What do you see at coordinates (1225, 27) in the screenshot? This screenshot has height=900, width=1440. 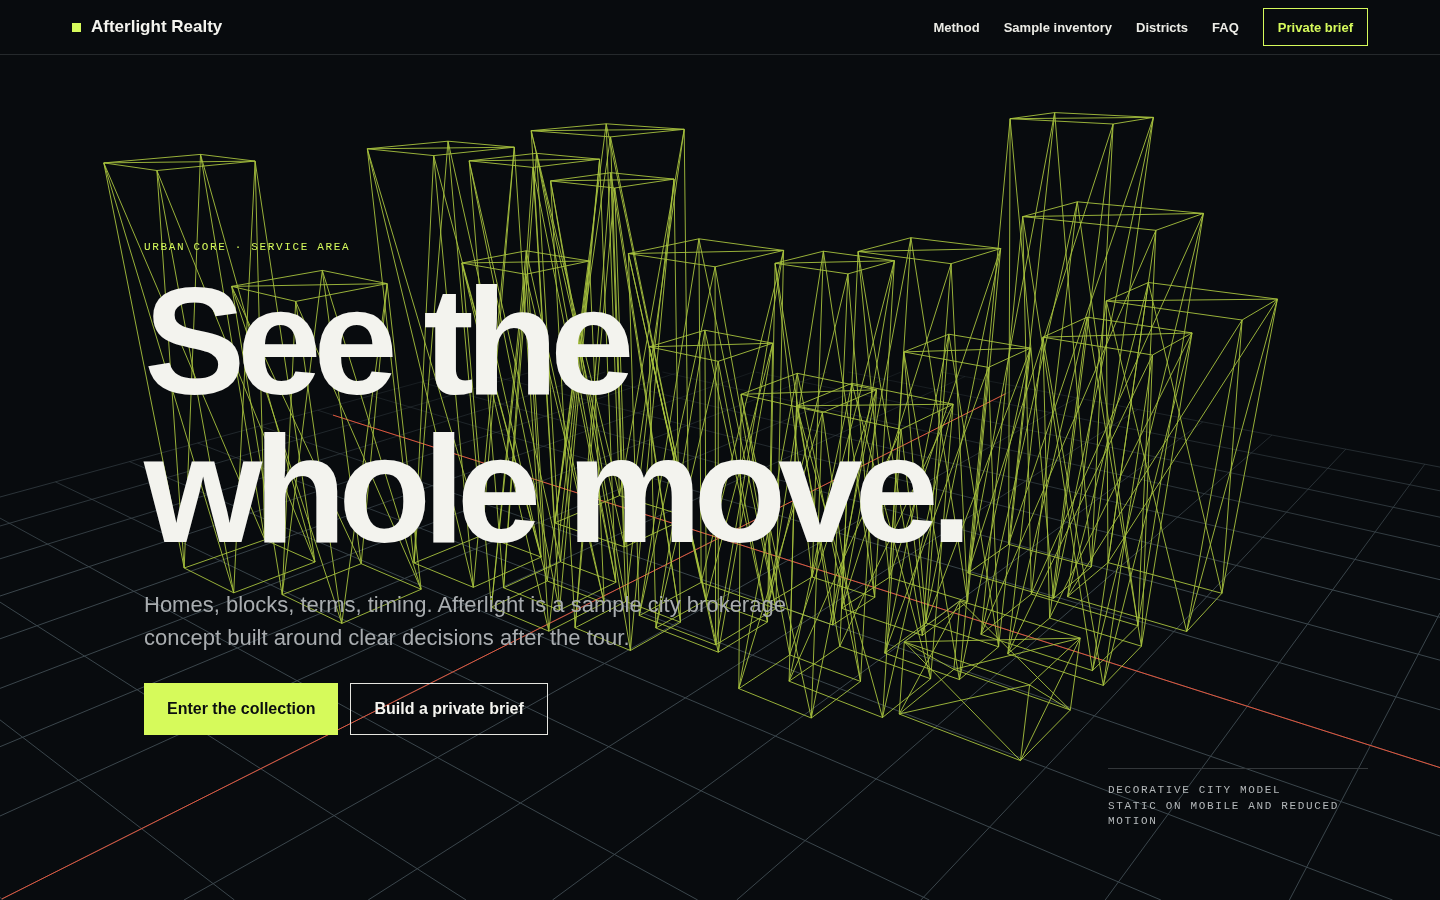 I see `nav-link: FAQ` at bounding box center [1225, 27].